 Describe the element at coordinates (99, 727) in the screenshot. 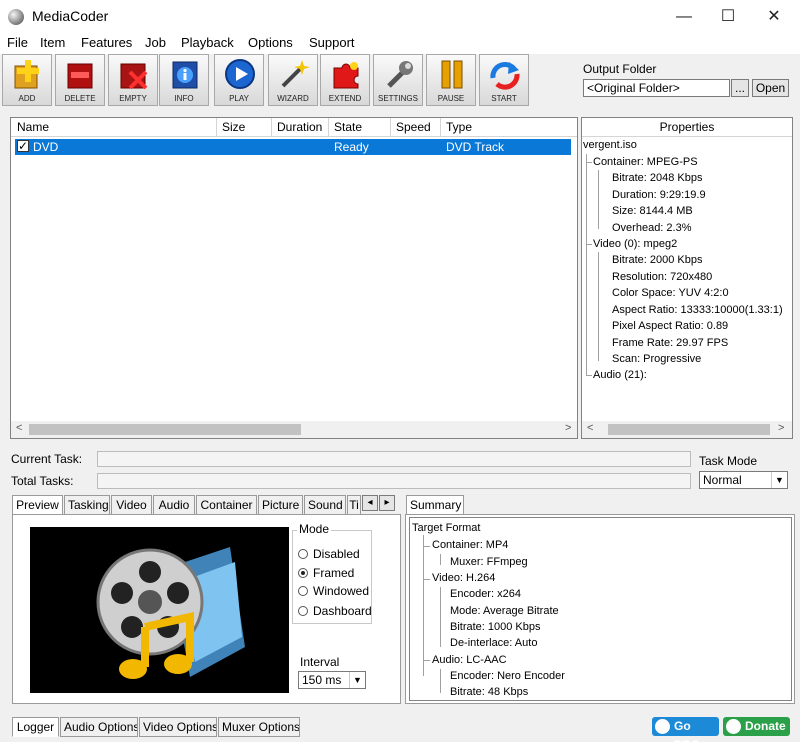

I see `tab-audio-options: Audio Options` at that location.